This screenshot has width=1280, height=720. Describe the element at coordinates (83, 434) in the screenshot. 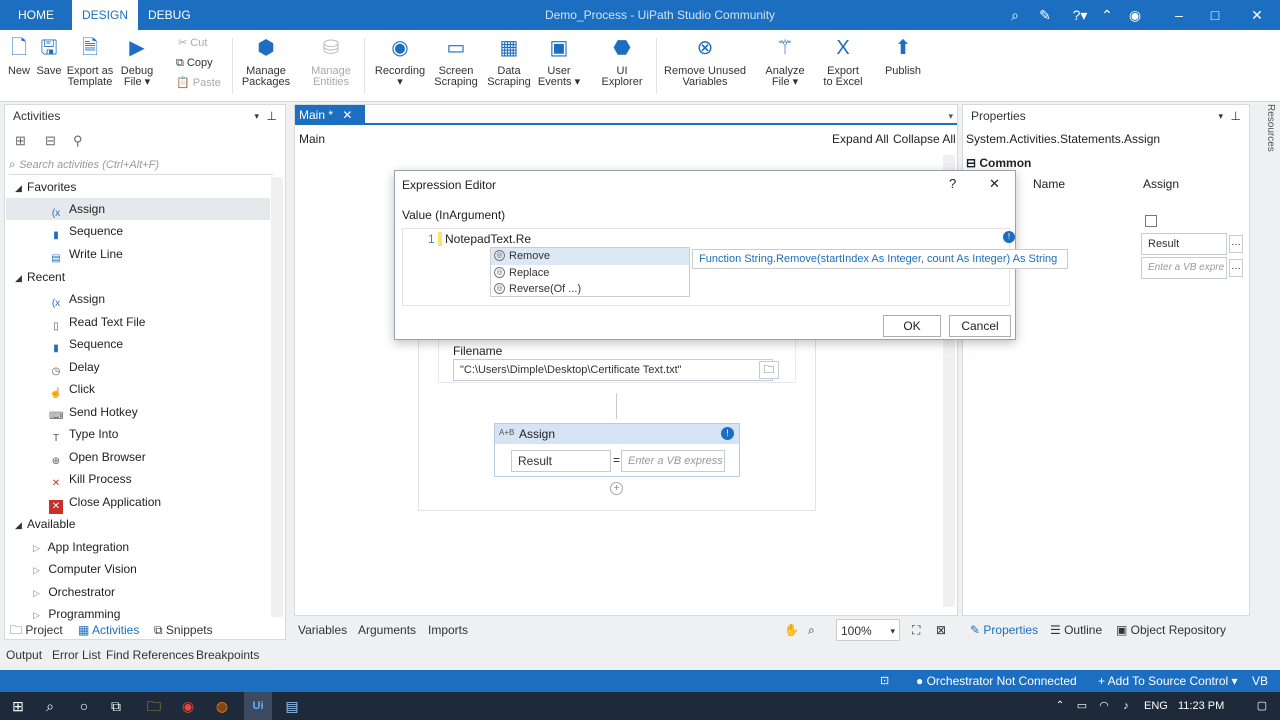

I see `recent-type-into: T Type Into` at that location.